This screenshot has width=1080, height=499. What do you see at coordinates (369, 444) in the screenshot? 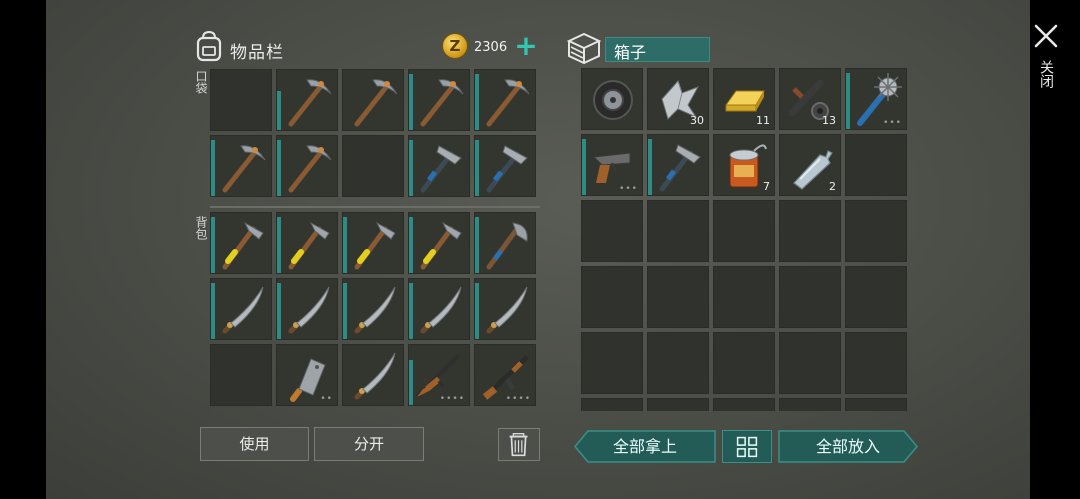
I see `split-button: 分开` at bounding box center [369, 444].